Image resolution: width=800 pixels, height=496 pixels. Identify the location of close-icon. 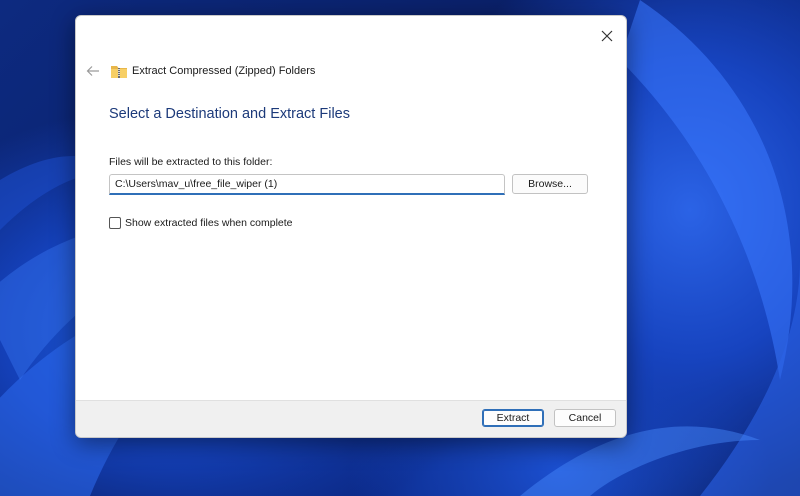
(607, 36).